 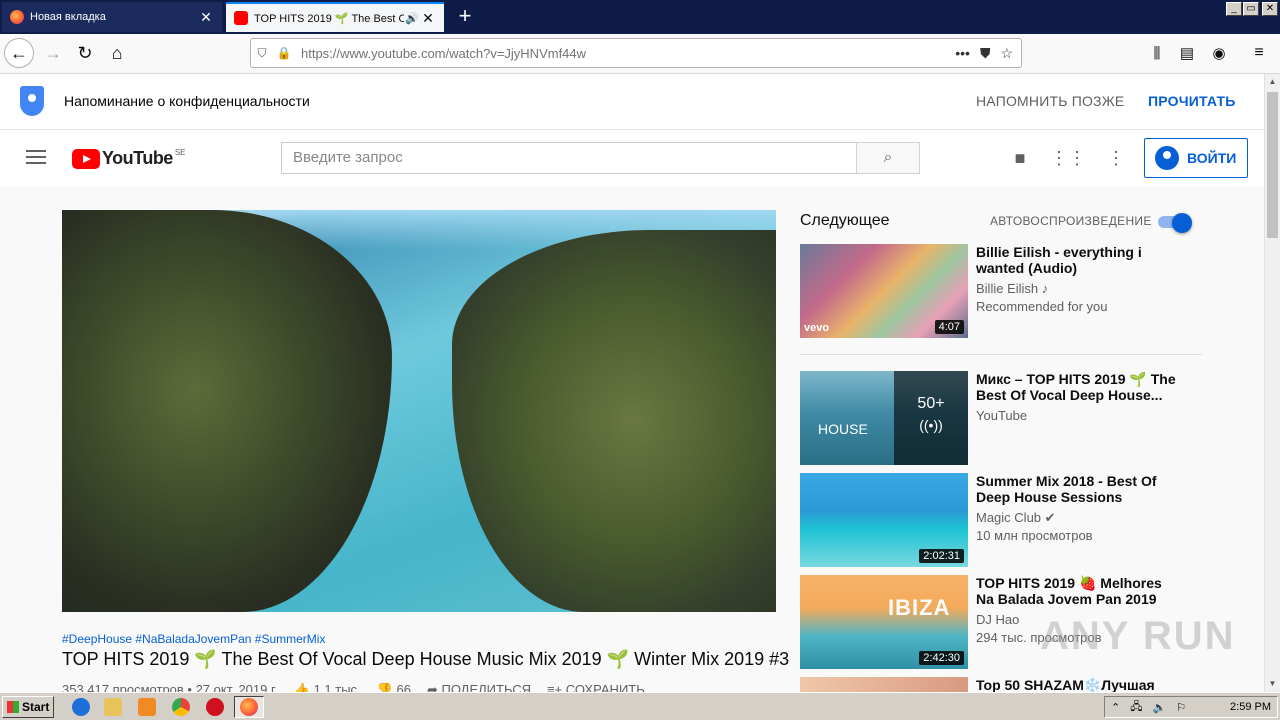 I want to click on account-avatar-icon, so click(x=1167, y=158).